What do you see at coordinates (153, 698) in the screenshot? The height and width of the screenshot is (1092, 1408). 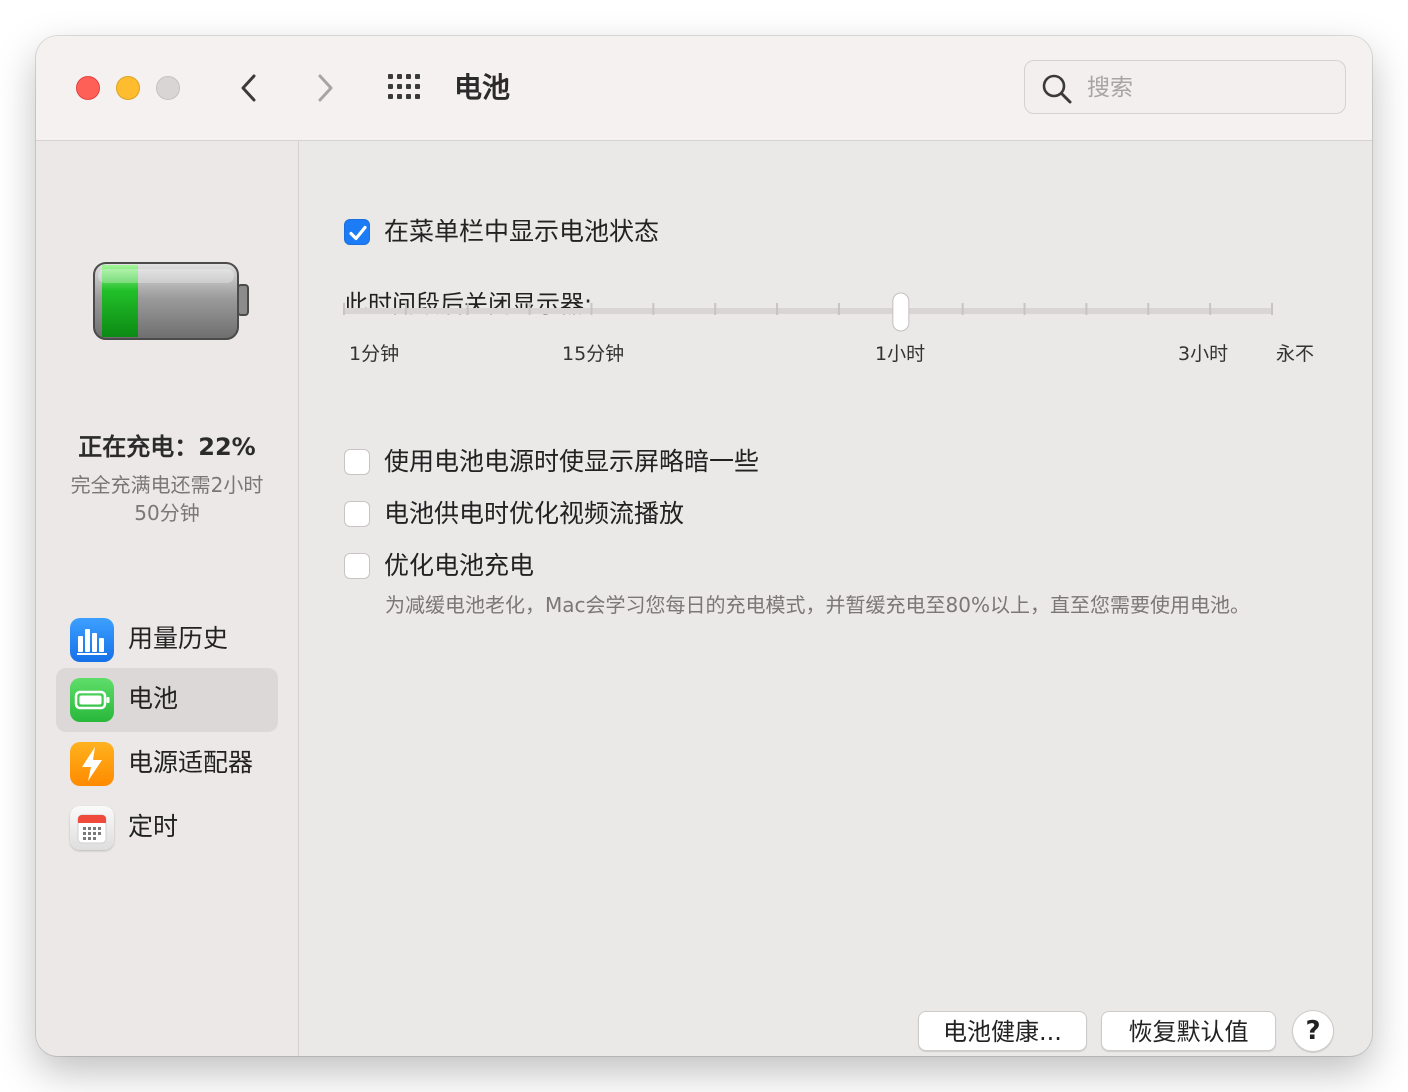 I see `sidebar-item-label: 电池` at bounding box center [153, 698].